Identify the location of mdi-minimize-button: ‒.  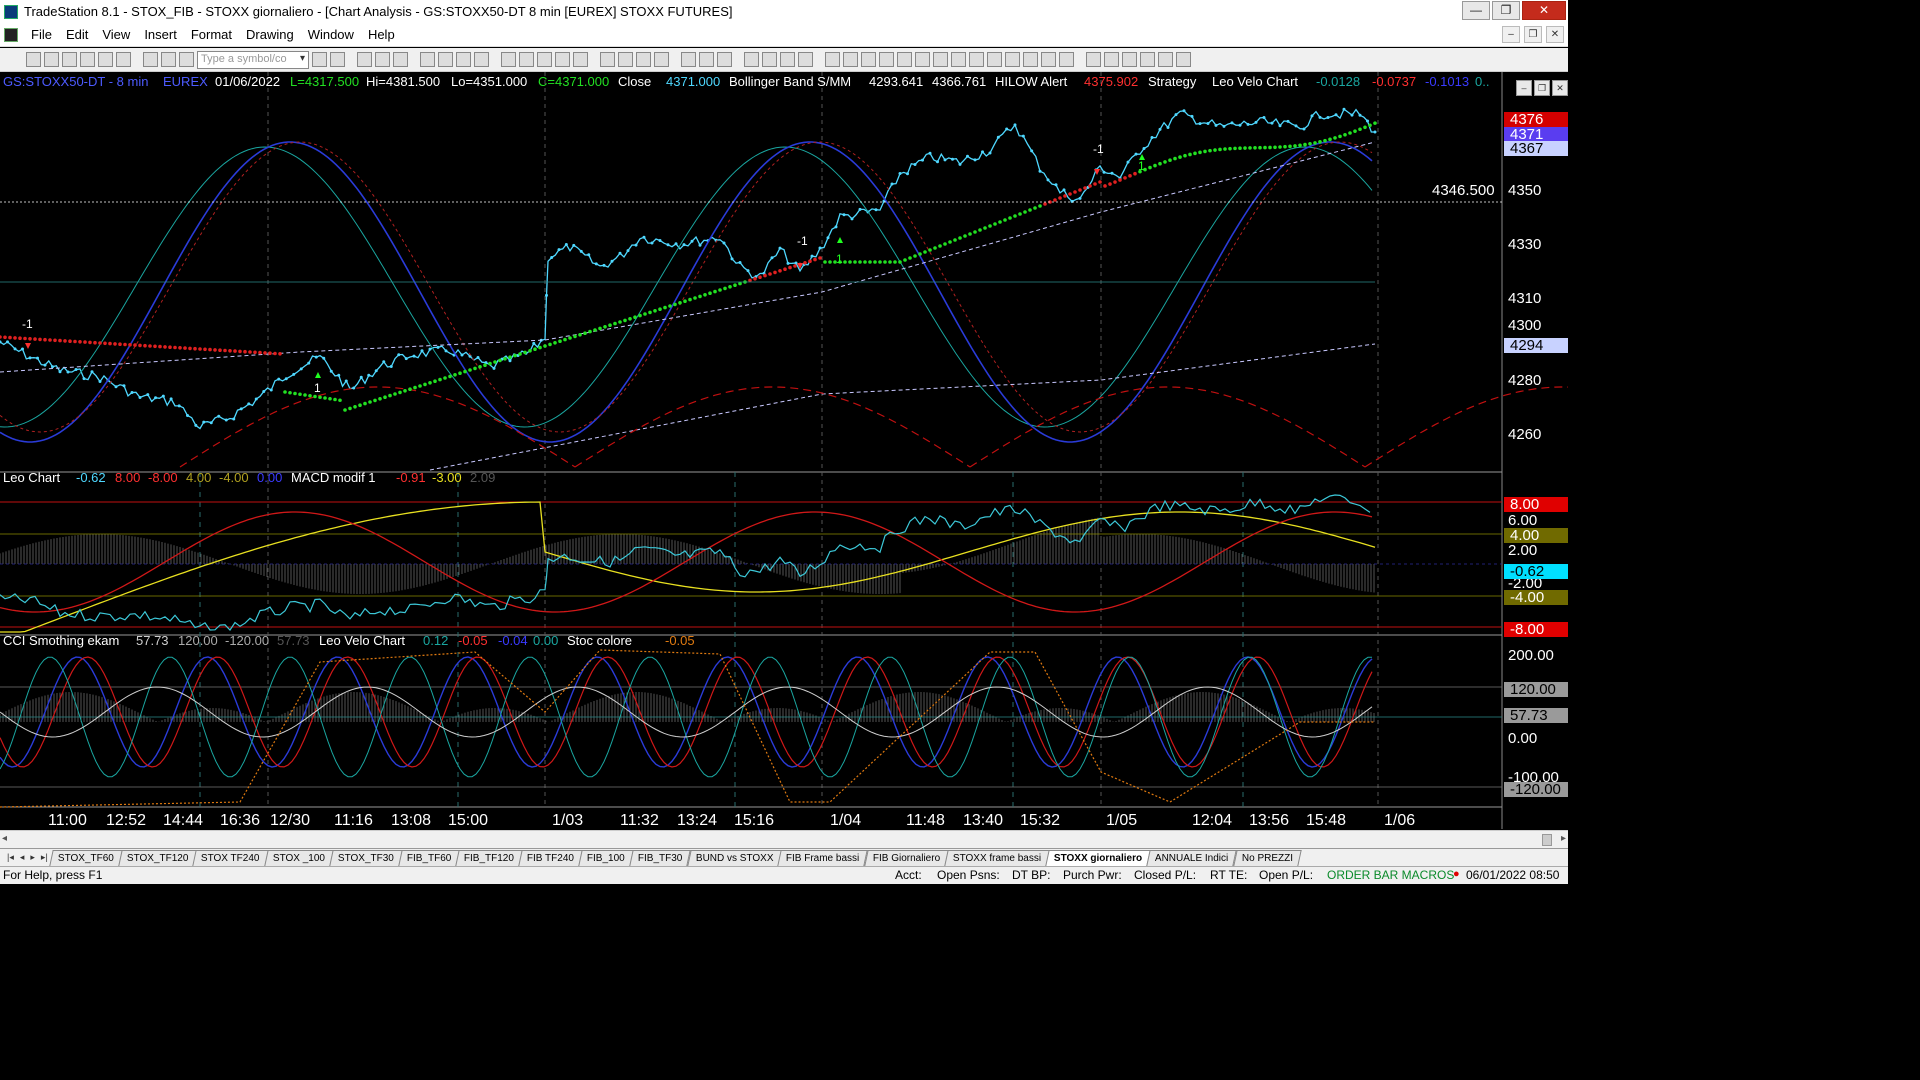
(1511, 34).